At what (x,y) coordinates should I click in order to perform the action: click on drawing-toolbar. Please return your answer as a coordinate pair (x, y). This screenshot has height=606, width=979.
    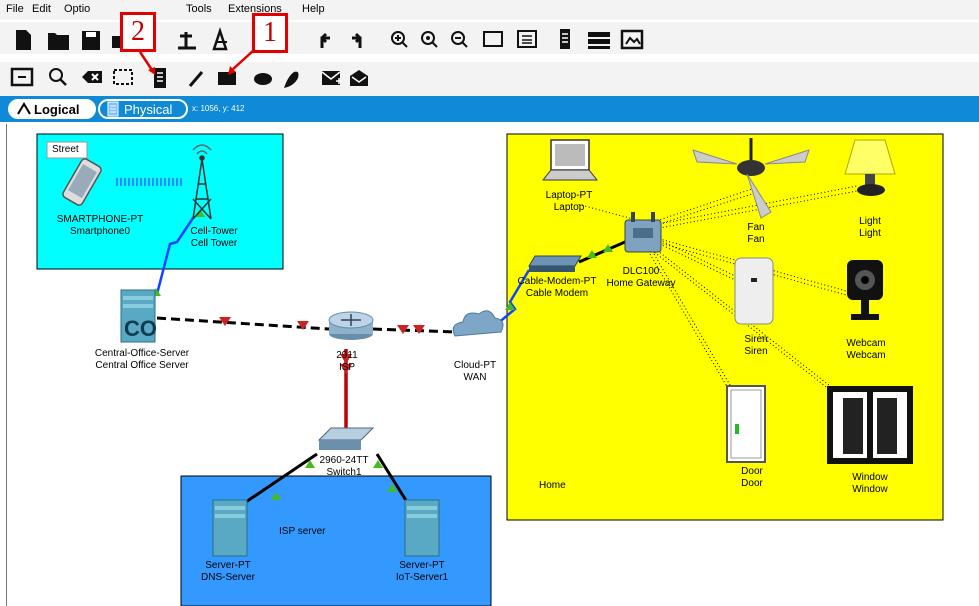
    Looking at the image, I should click on (489, 79).